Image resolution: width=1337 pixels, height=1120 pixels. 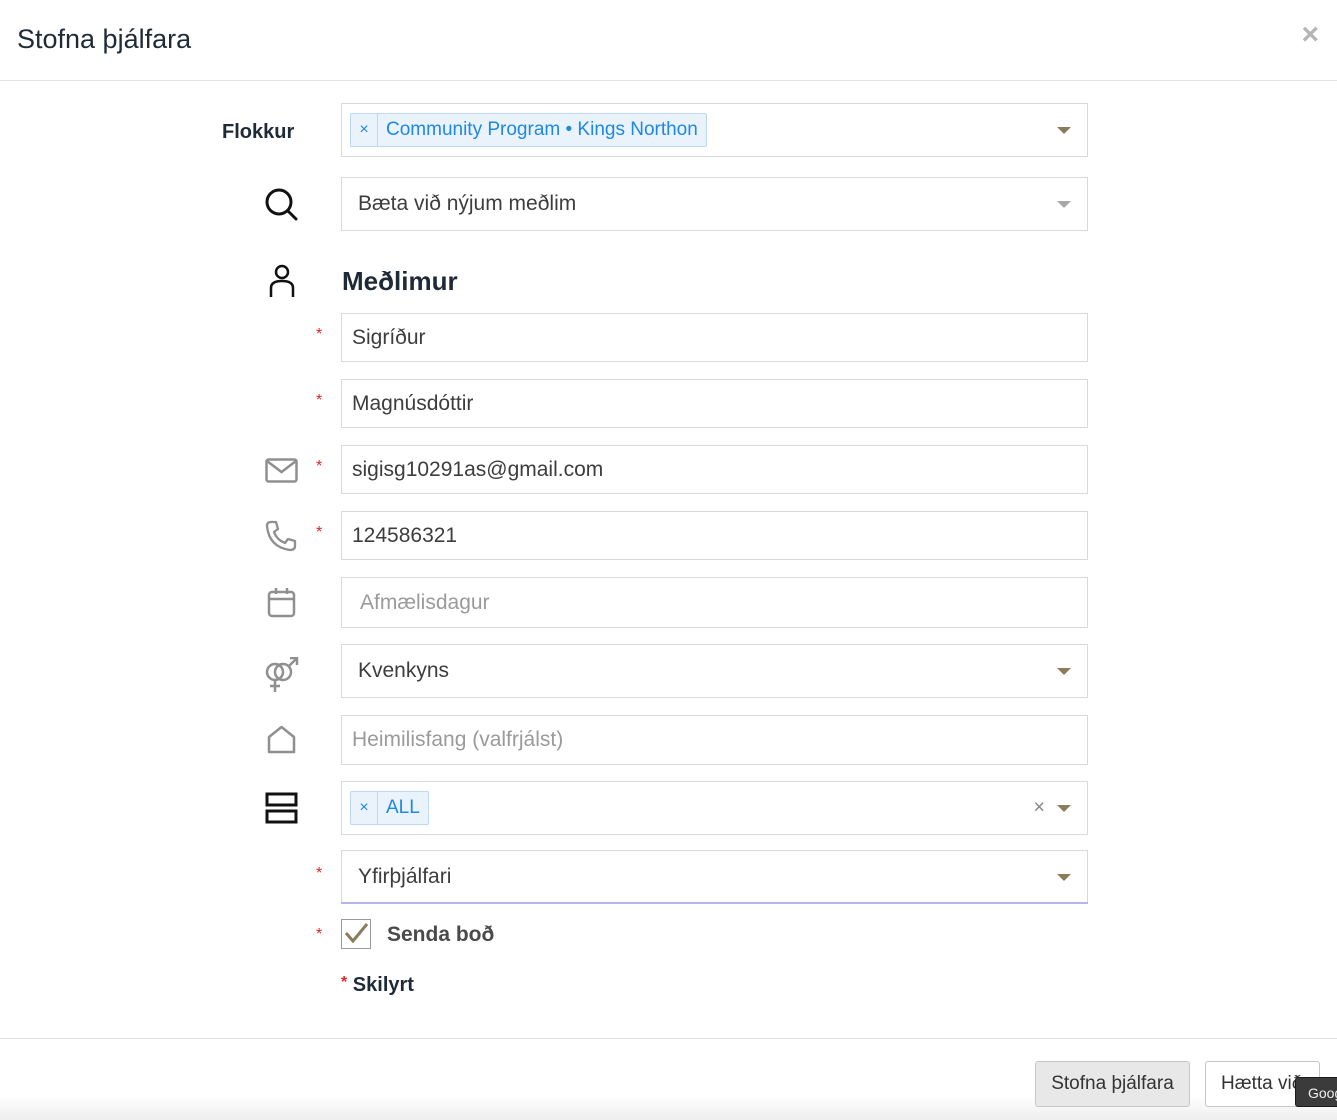 What do you see at coordinates (714, 602) in the screenshot?
I see `birthday-field: Afmælisdagur` at bounding box center [714, 602].